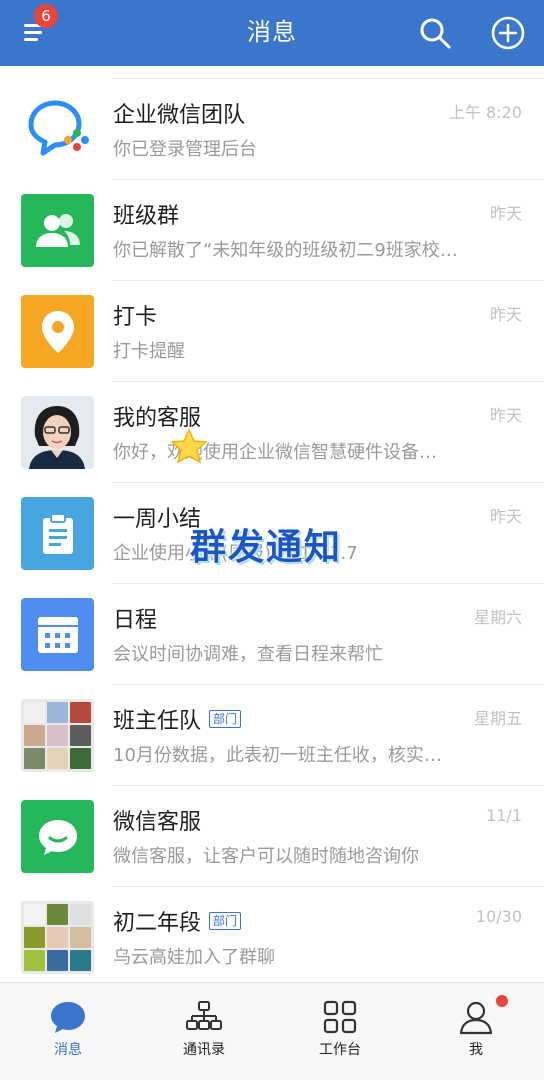  What do you see at coordinates (177, 719) in the screenshot?
I see `conversation-name: 班主任队 部门` at bounding box center [177, 719].